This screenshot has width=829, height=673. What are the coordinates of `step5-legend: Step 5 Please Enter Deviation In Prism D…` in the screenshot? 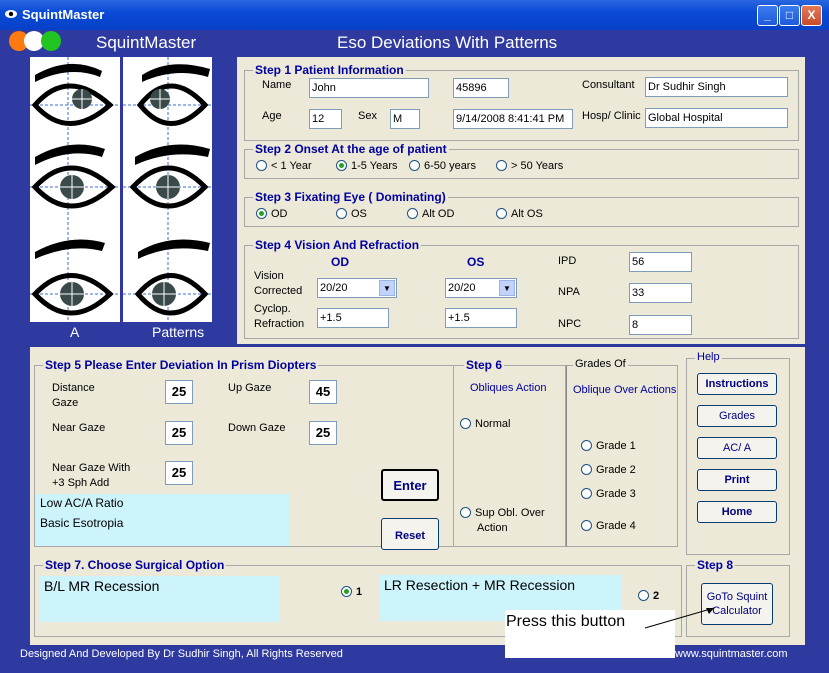 It's located at (181, 365).